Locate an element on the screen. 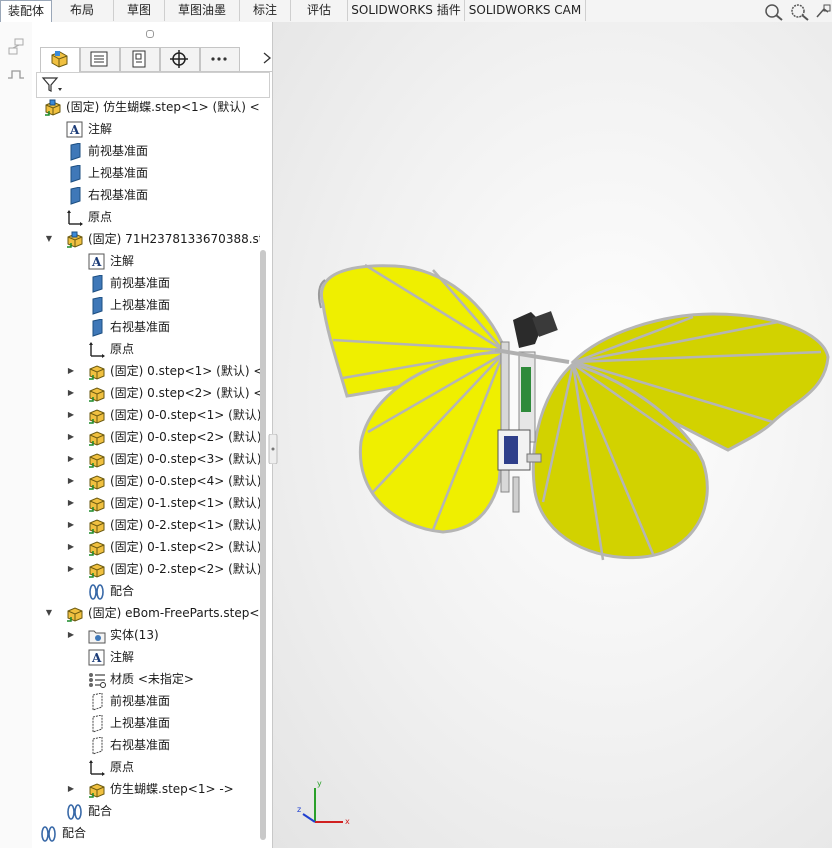 Image resolution: width=832 pixels, height=848 pixels. zoom-to-area-icon is located at coordinates (800, 12).